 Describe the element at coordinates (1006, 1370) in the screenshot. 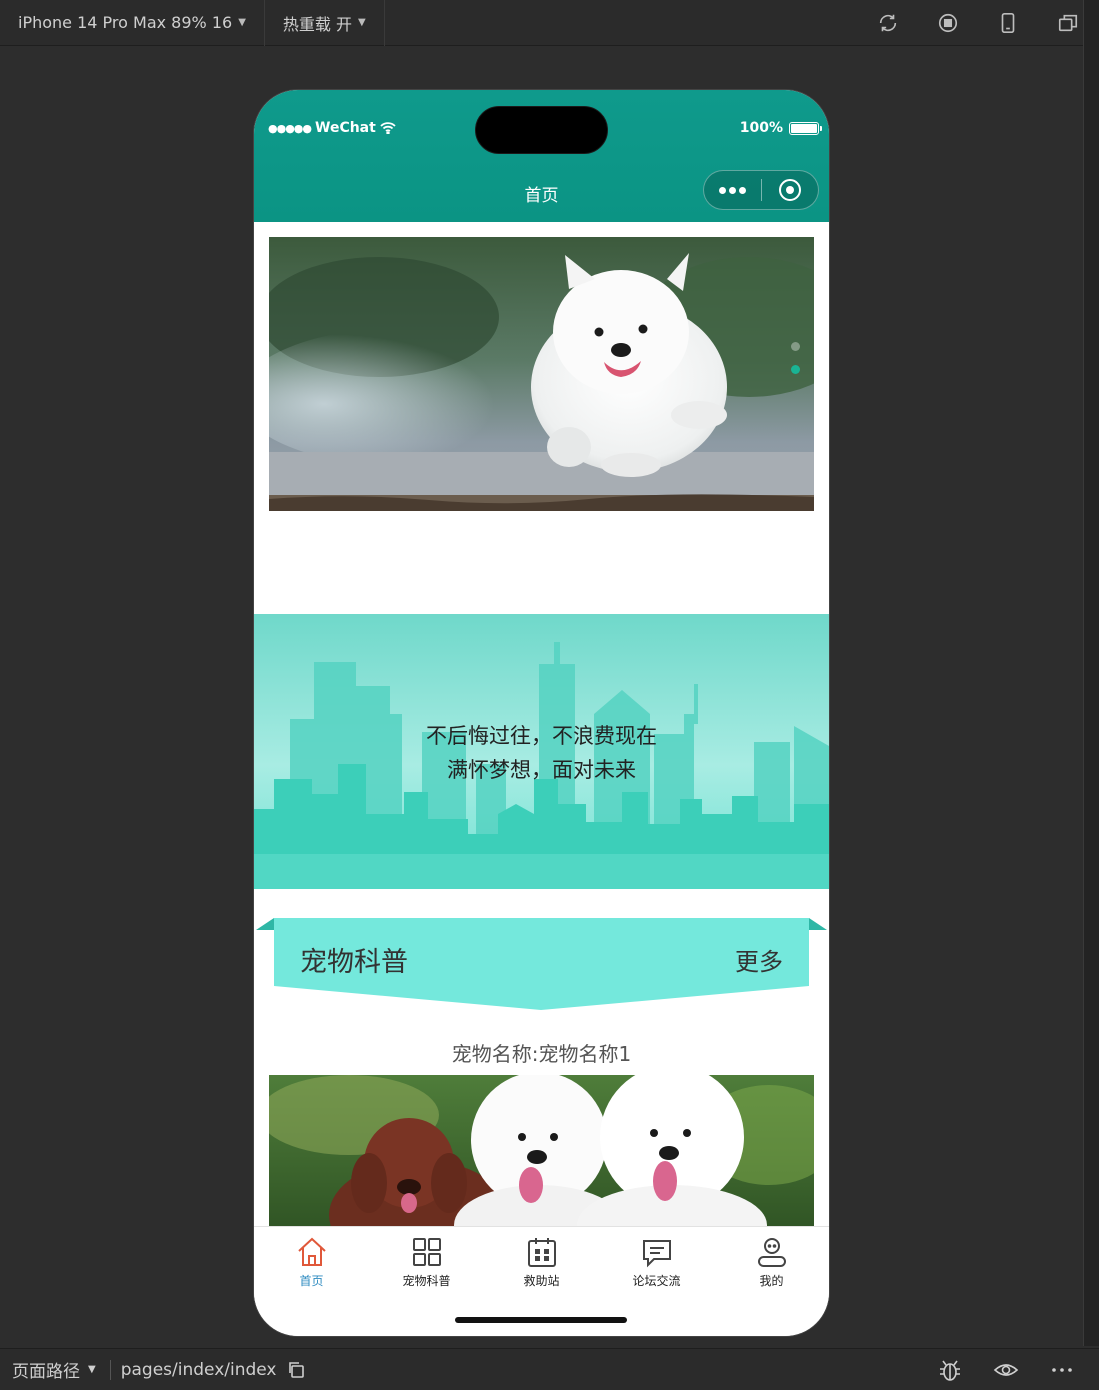

I see `eye-icon` at that location.